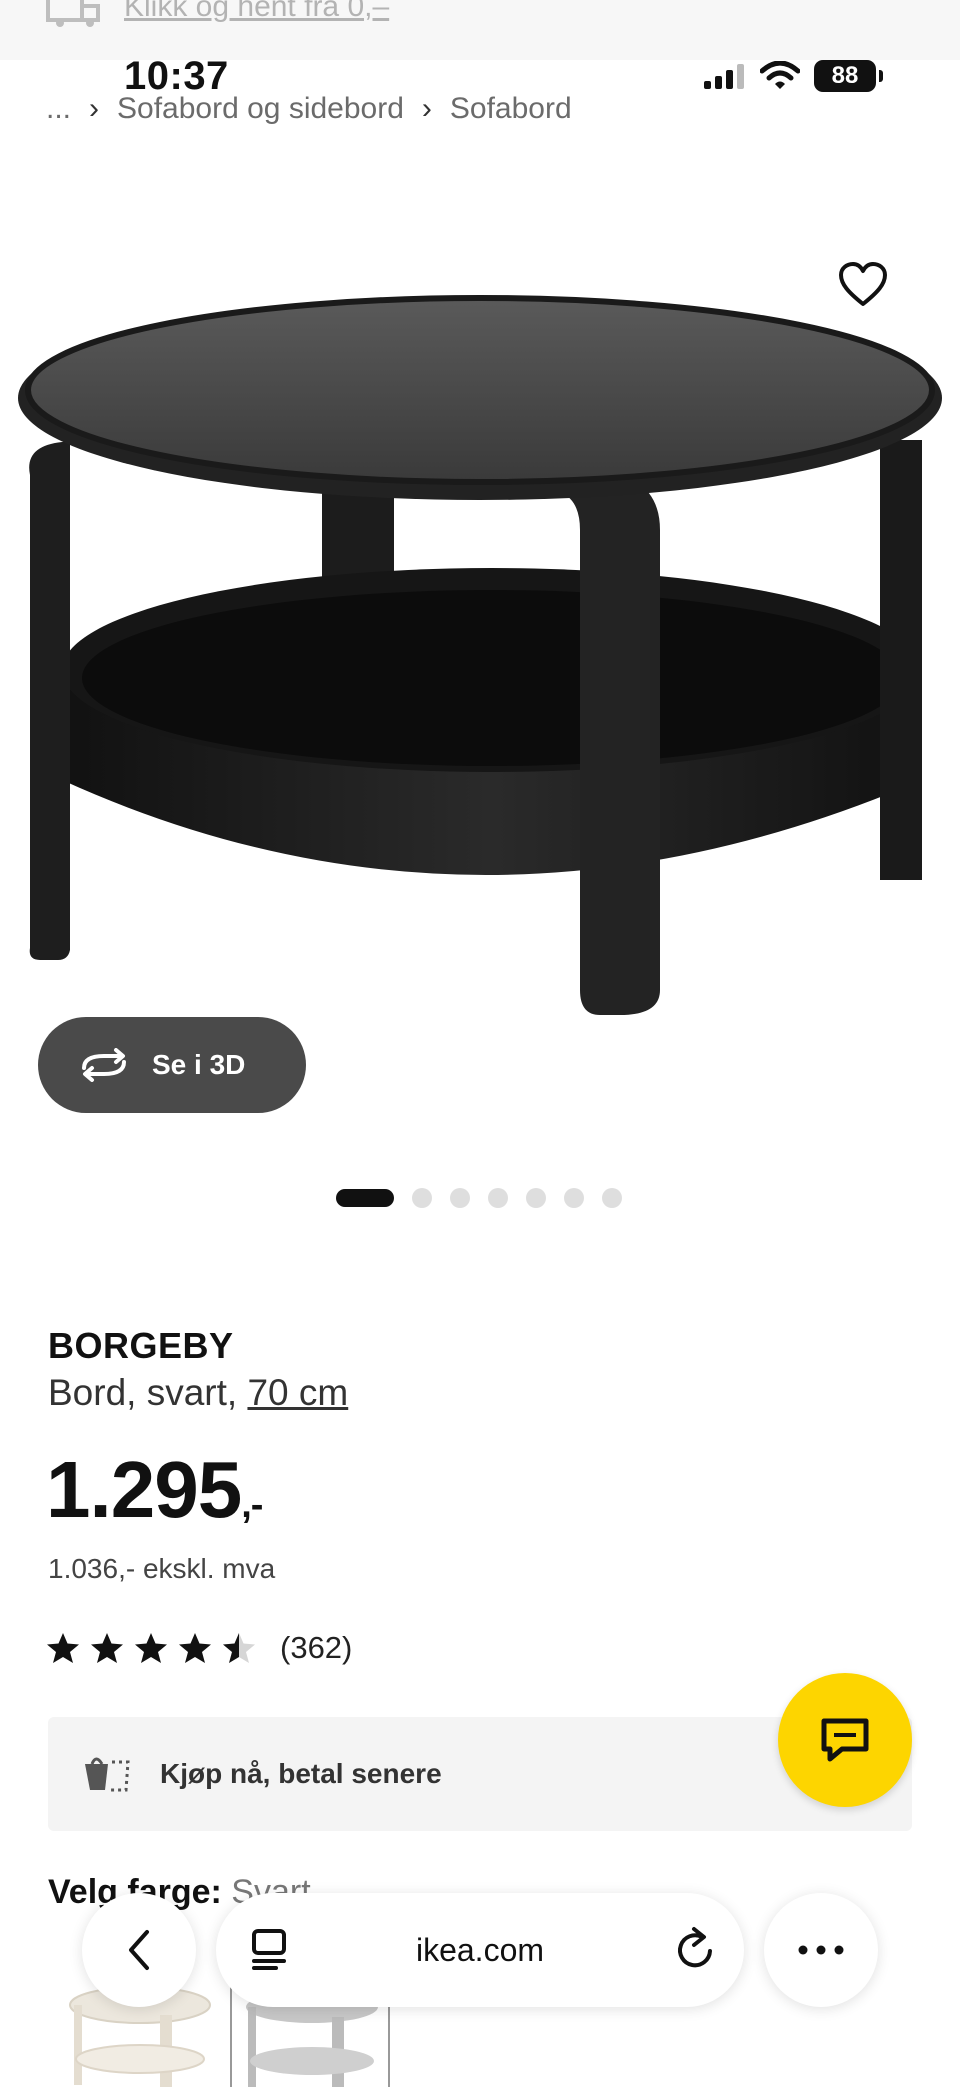 Image resolution: width=960 pixels, height=2087 pixels. Describe the element at coordinates (724, 76) in the screenshot. I see `signal-icon` at that location.